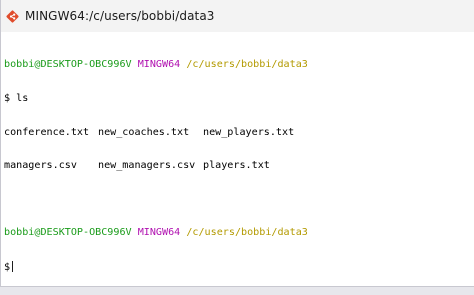 The width and height of the screenshot is (474, 295). Describe the element at coordinates (144, 132) in the screenshot. I see `file-entry: new_coaches.txt` at that location.